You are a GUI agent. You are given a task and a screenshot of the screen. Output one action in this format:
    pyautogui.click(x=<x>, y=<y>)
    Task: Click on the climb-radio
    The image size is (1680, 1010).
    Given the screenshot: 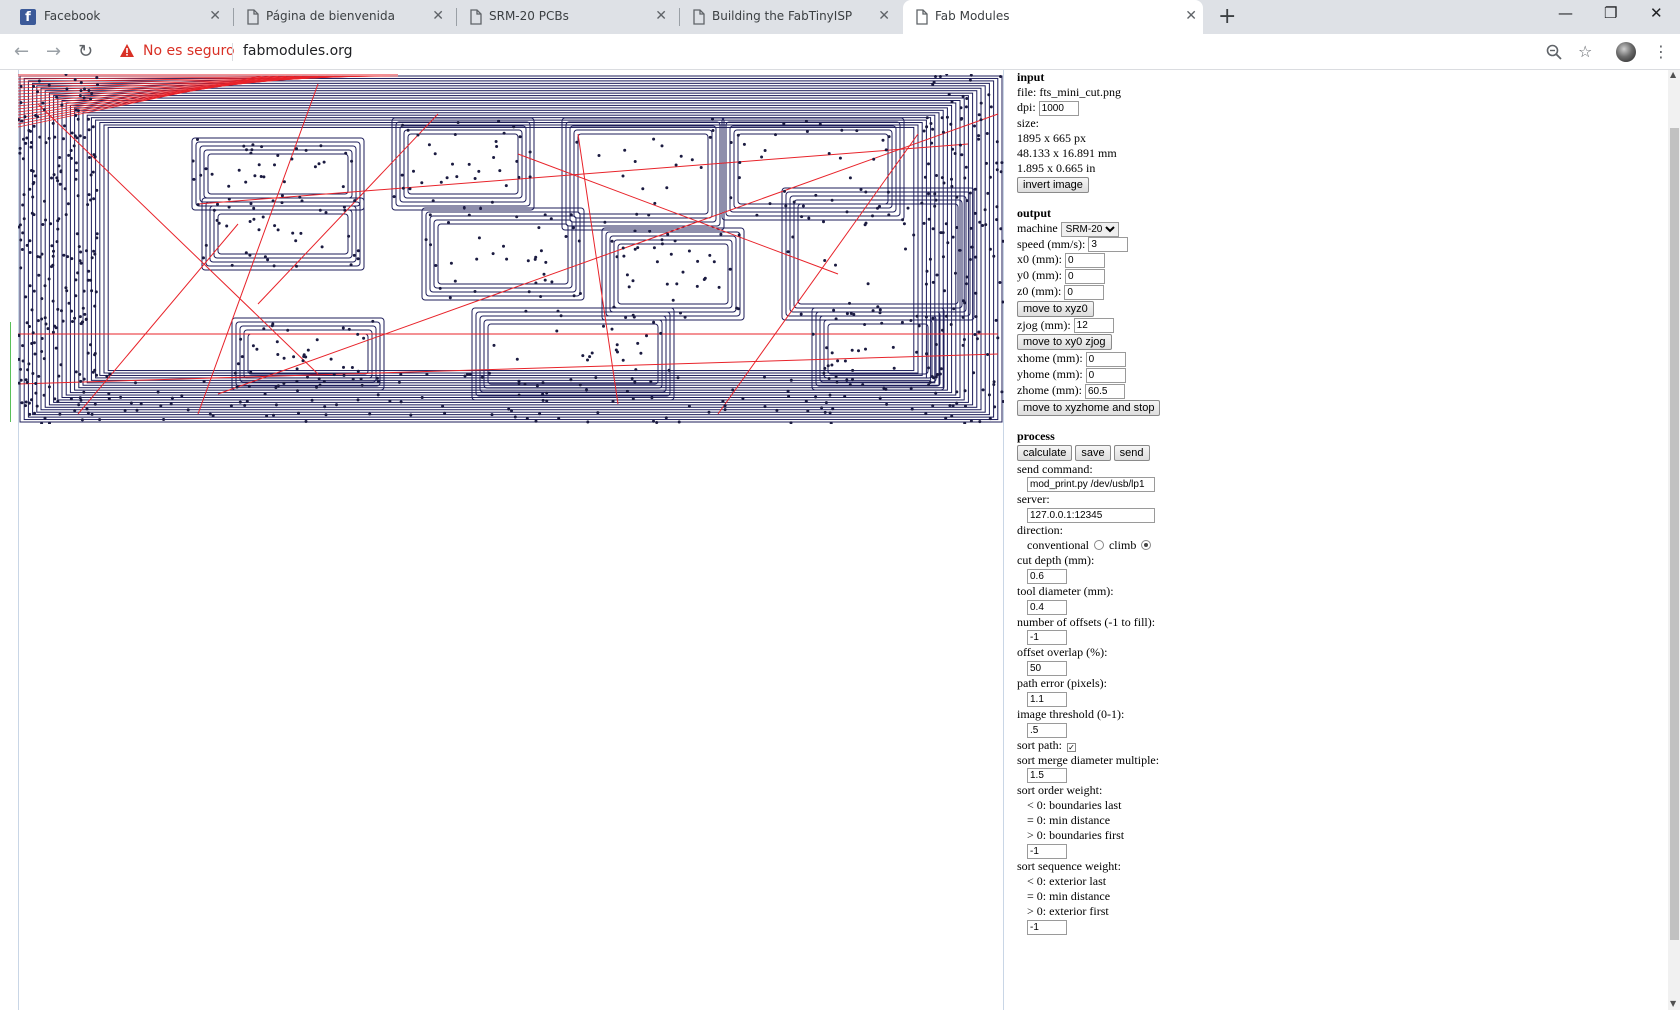 What is the action you would take?
    pyautogui.click(x=1146, y=545)
    